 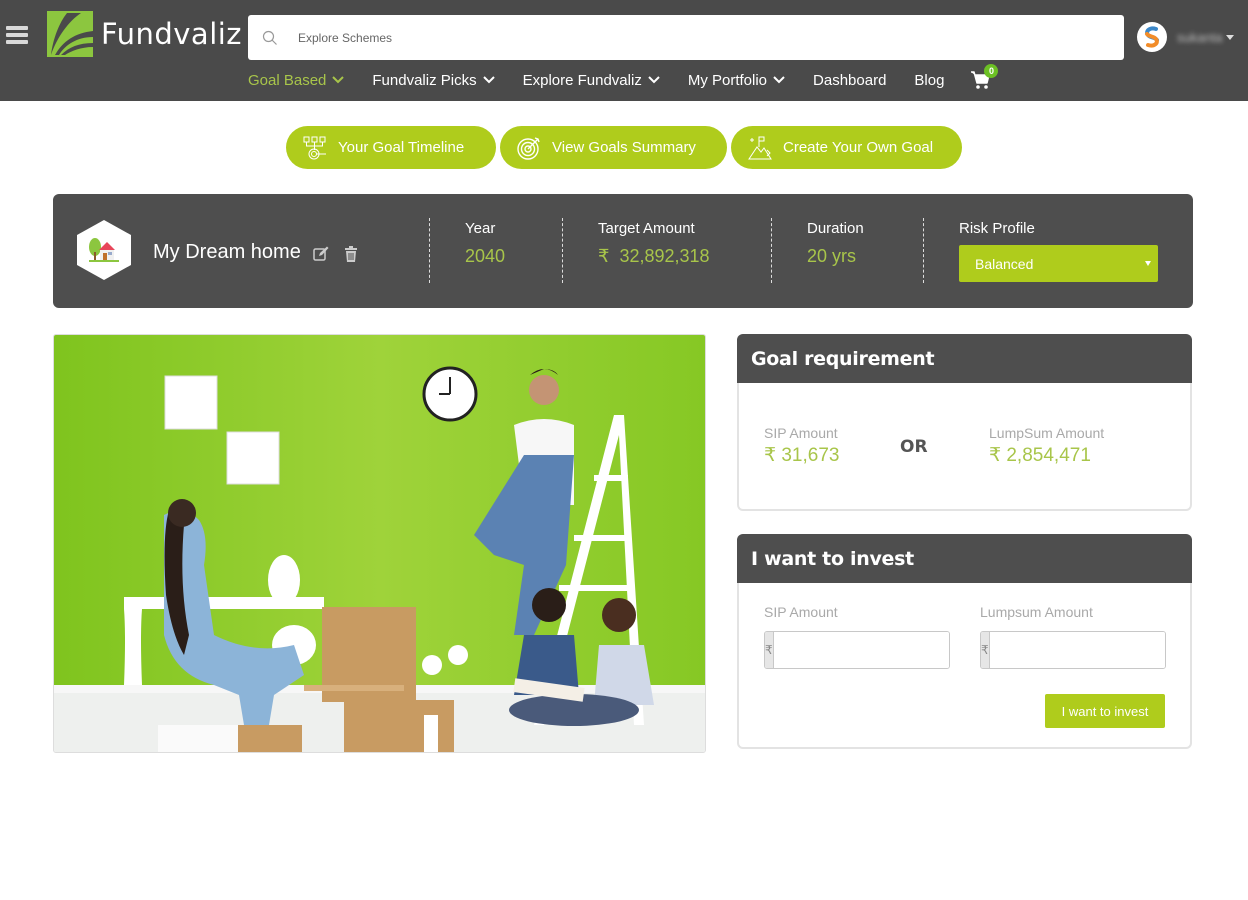 What do you see at coordinates (1036, 612) in the screenshot?
I see `lumpsum-amount-label: Lumpsum Amount` at bounding box center [1036, 612].